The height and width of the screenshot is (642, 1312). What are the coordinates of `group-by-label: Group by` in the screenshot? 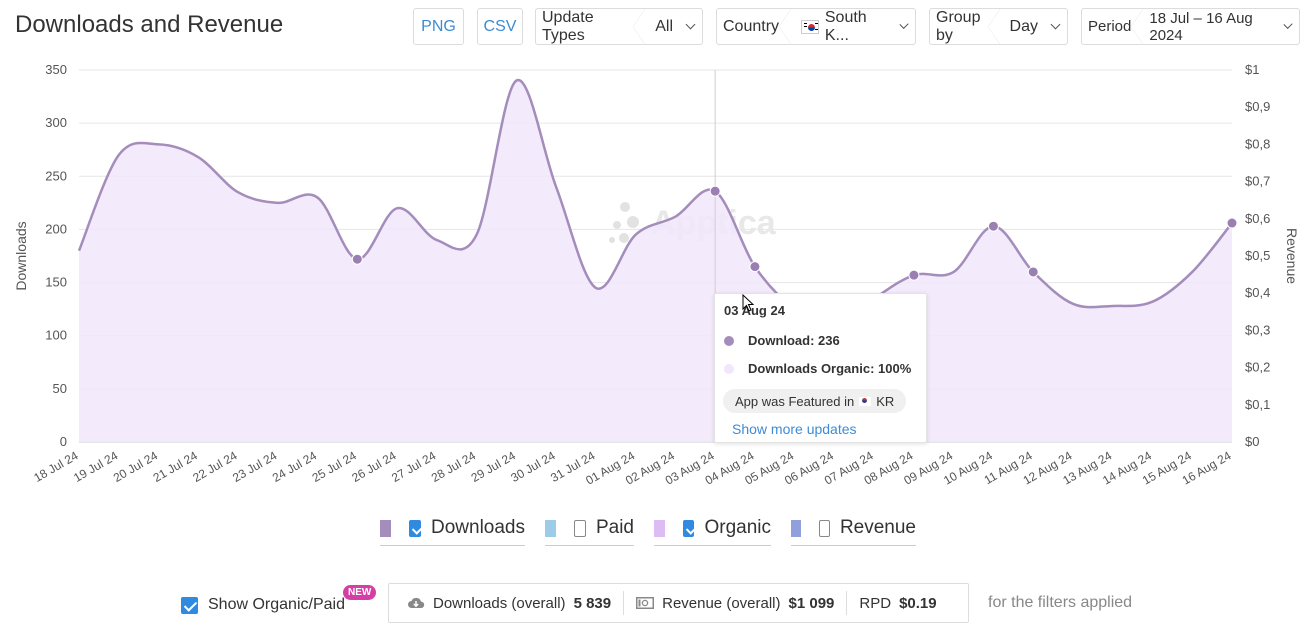 It's located at (965, 26).